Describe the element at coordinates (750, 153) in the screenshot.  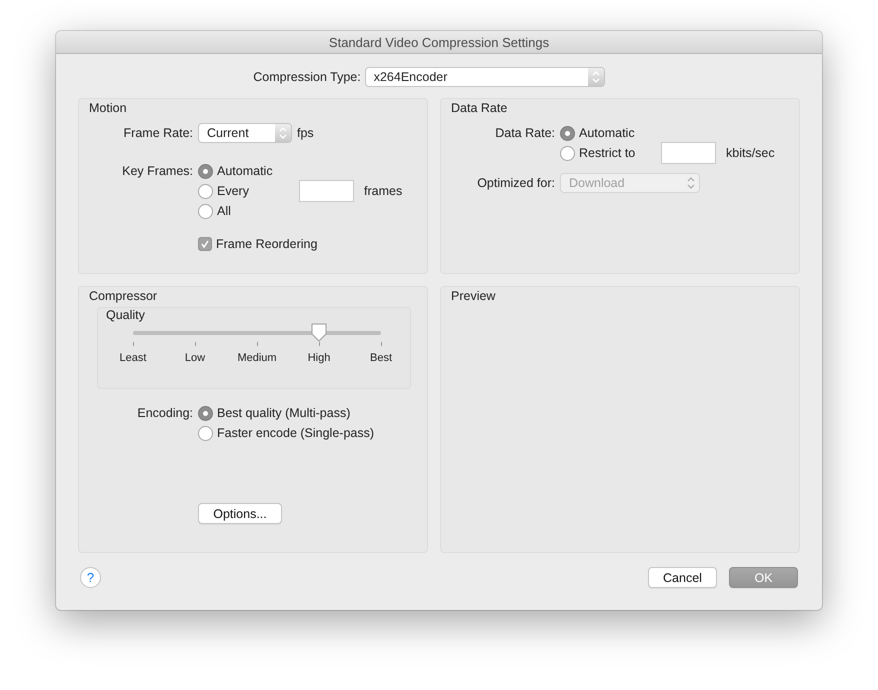
I see `unit-label: kbits/sec` at that location.